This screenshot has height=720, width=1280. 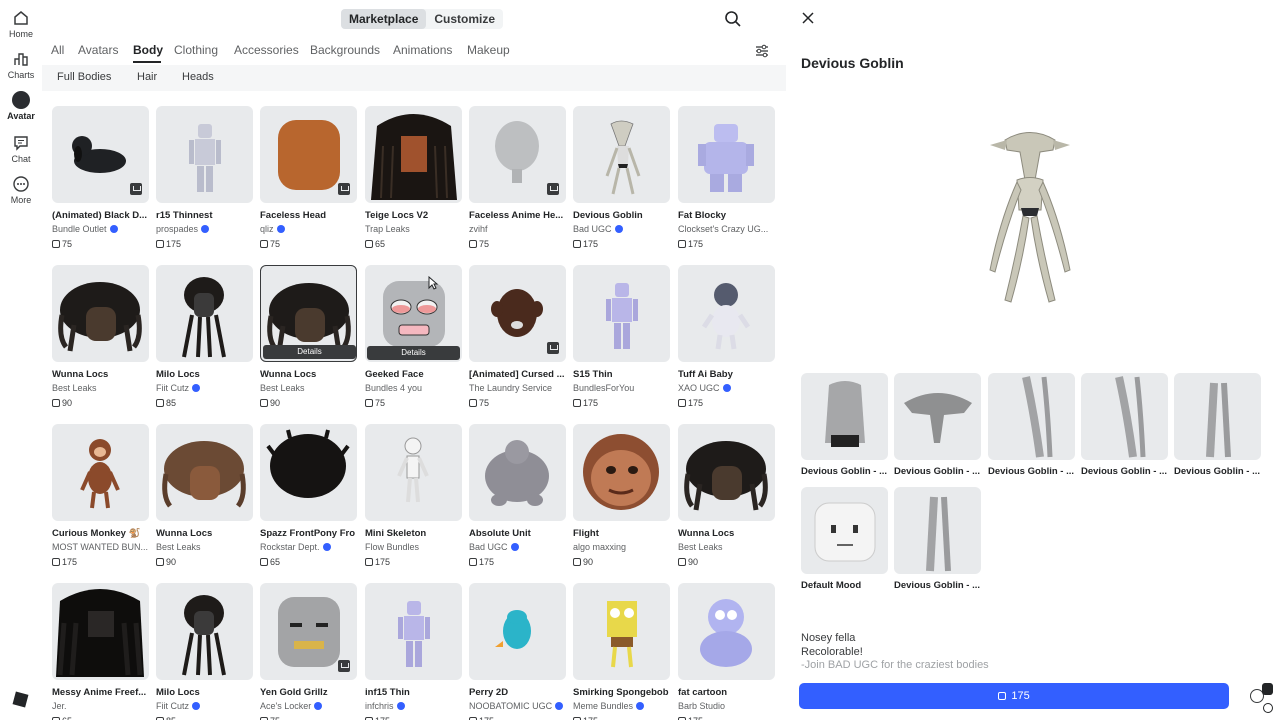 What do you see at coordinates (727, 692) in the screenshot?
I see `item-name: fat cartoon` at bounding box center [727, 692].